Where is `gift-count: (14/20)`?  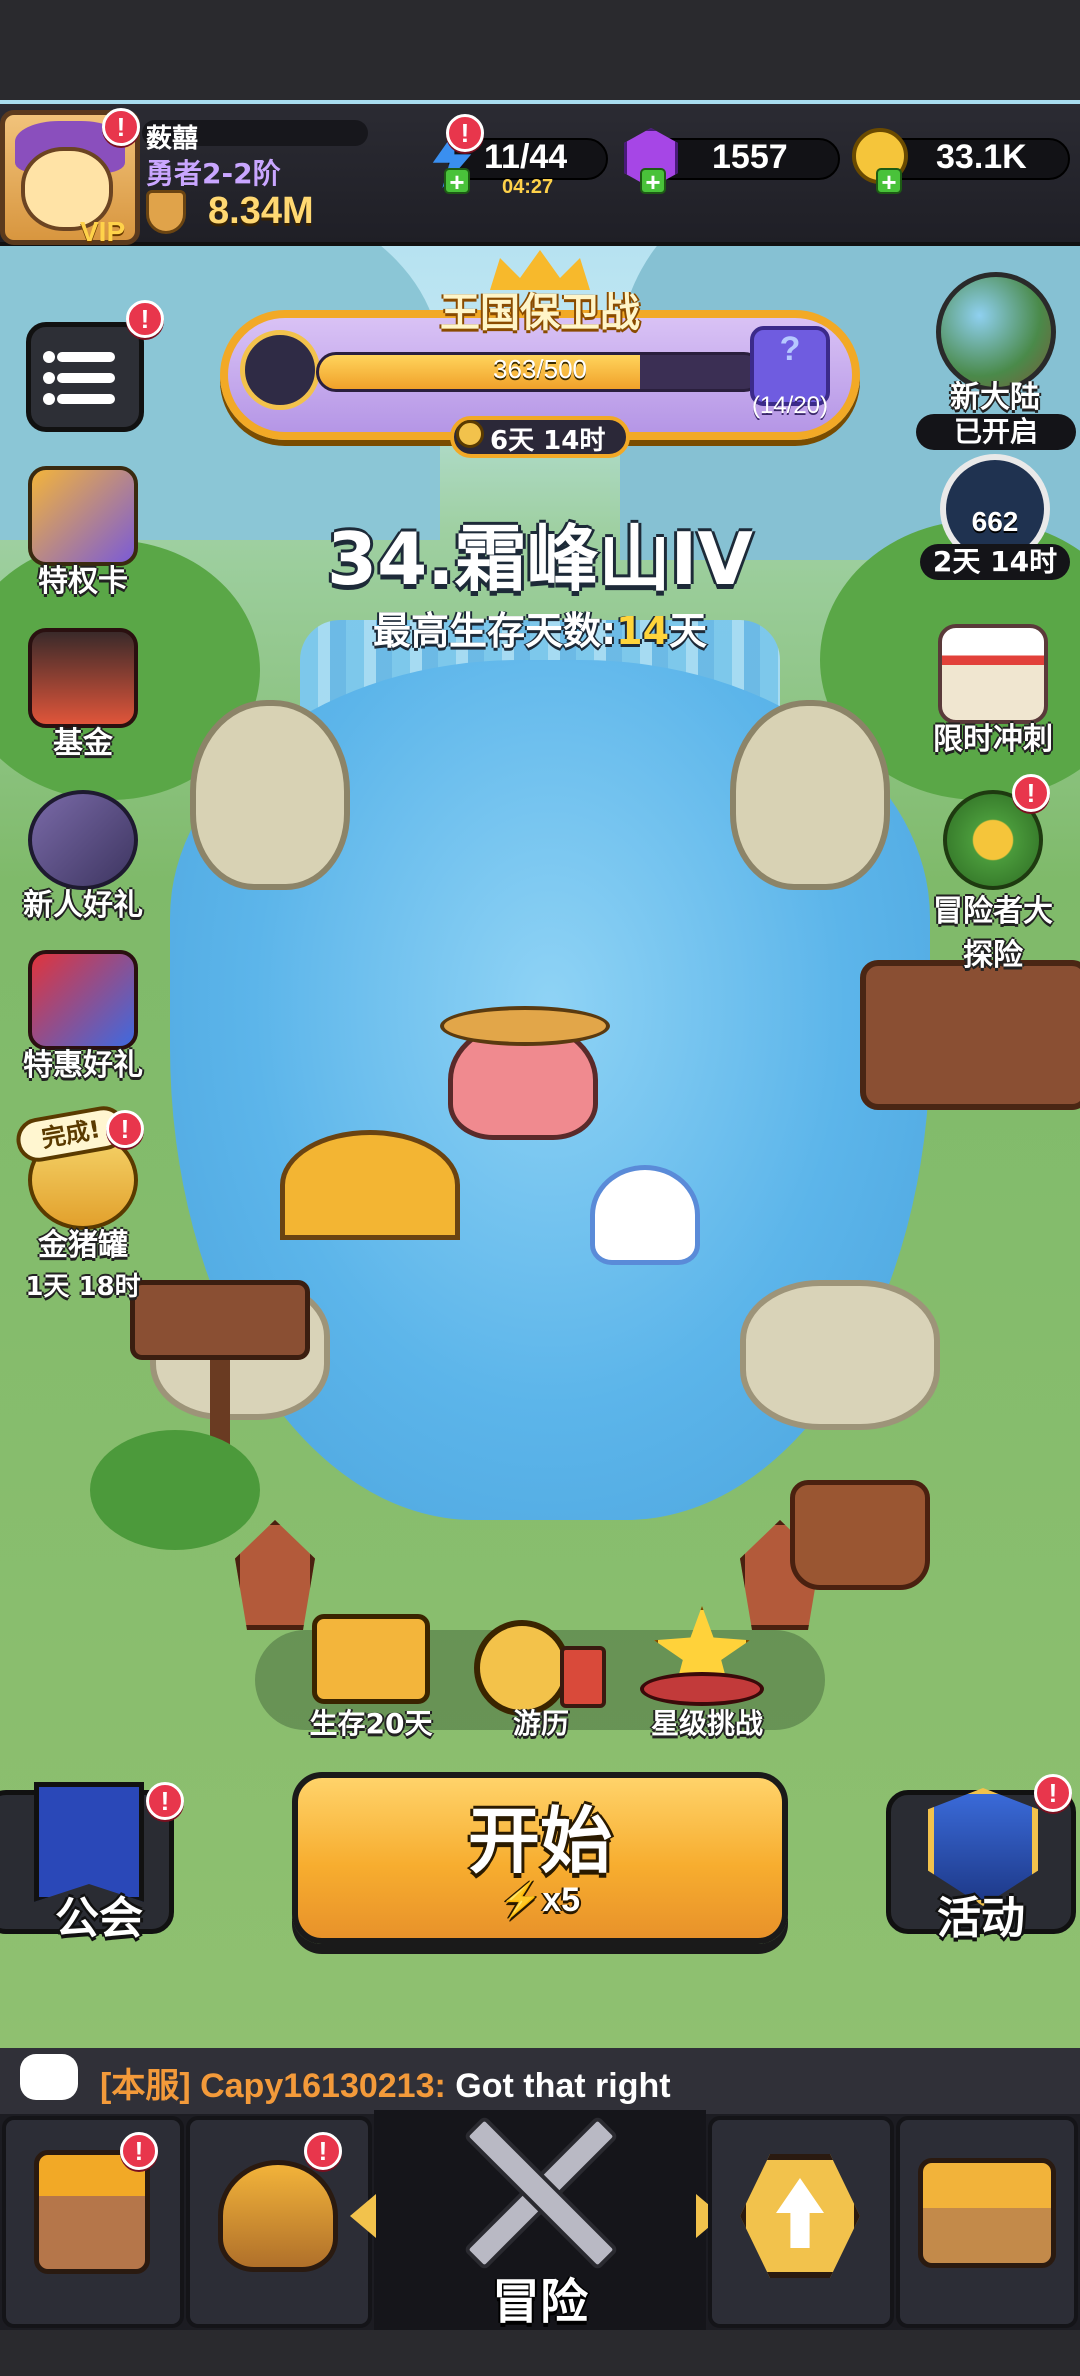
gift-count: (14/20) is located at coordinates (790, 405).